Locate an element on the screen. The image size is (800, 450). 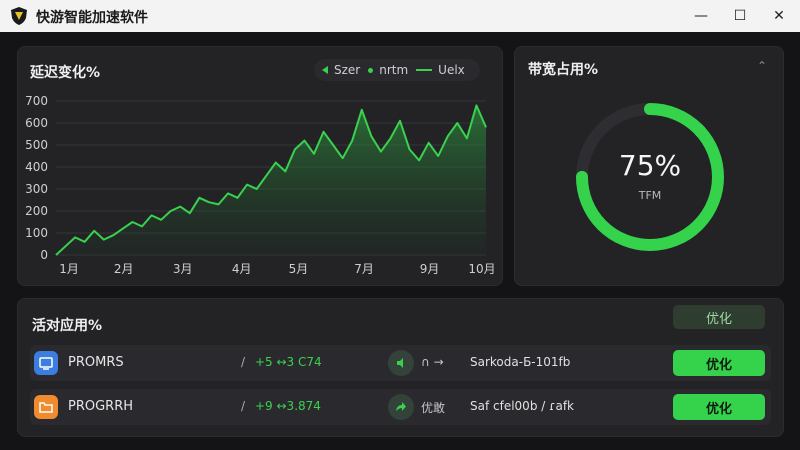
optimize-all-button: 优化 is located at coordinates (719, 317).